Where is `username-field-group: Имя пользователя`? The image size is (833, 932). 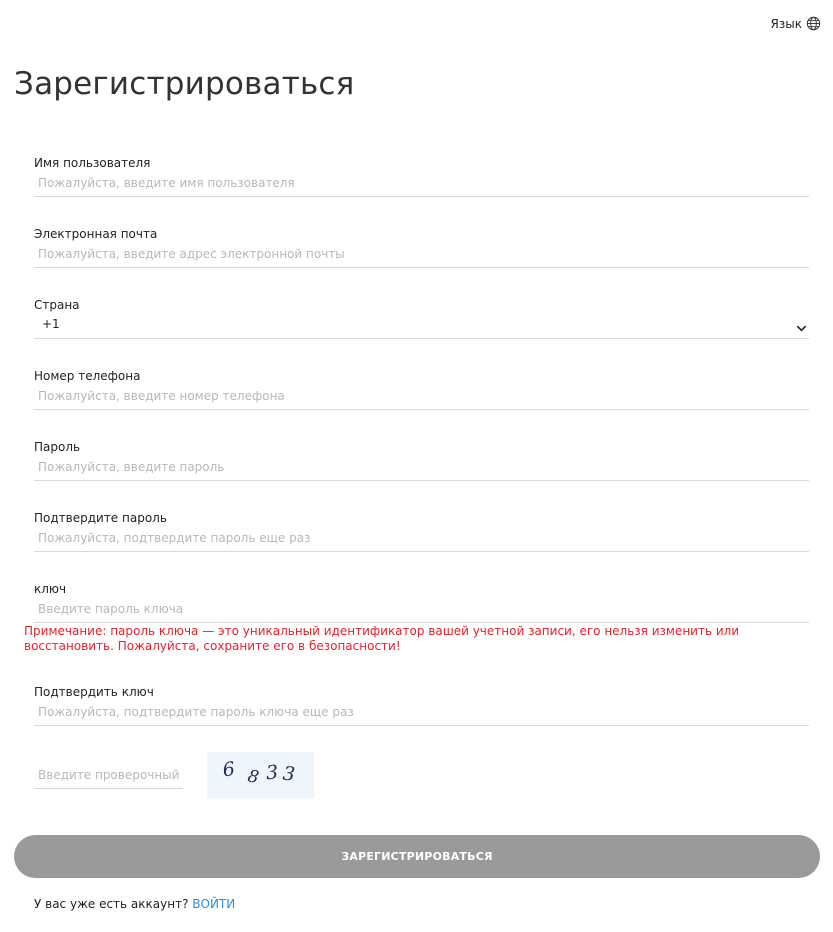
username-field-group: Имя пользователя is located at coordinates (421, 176).